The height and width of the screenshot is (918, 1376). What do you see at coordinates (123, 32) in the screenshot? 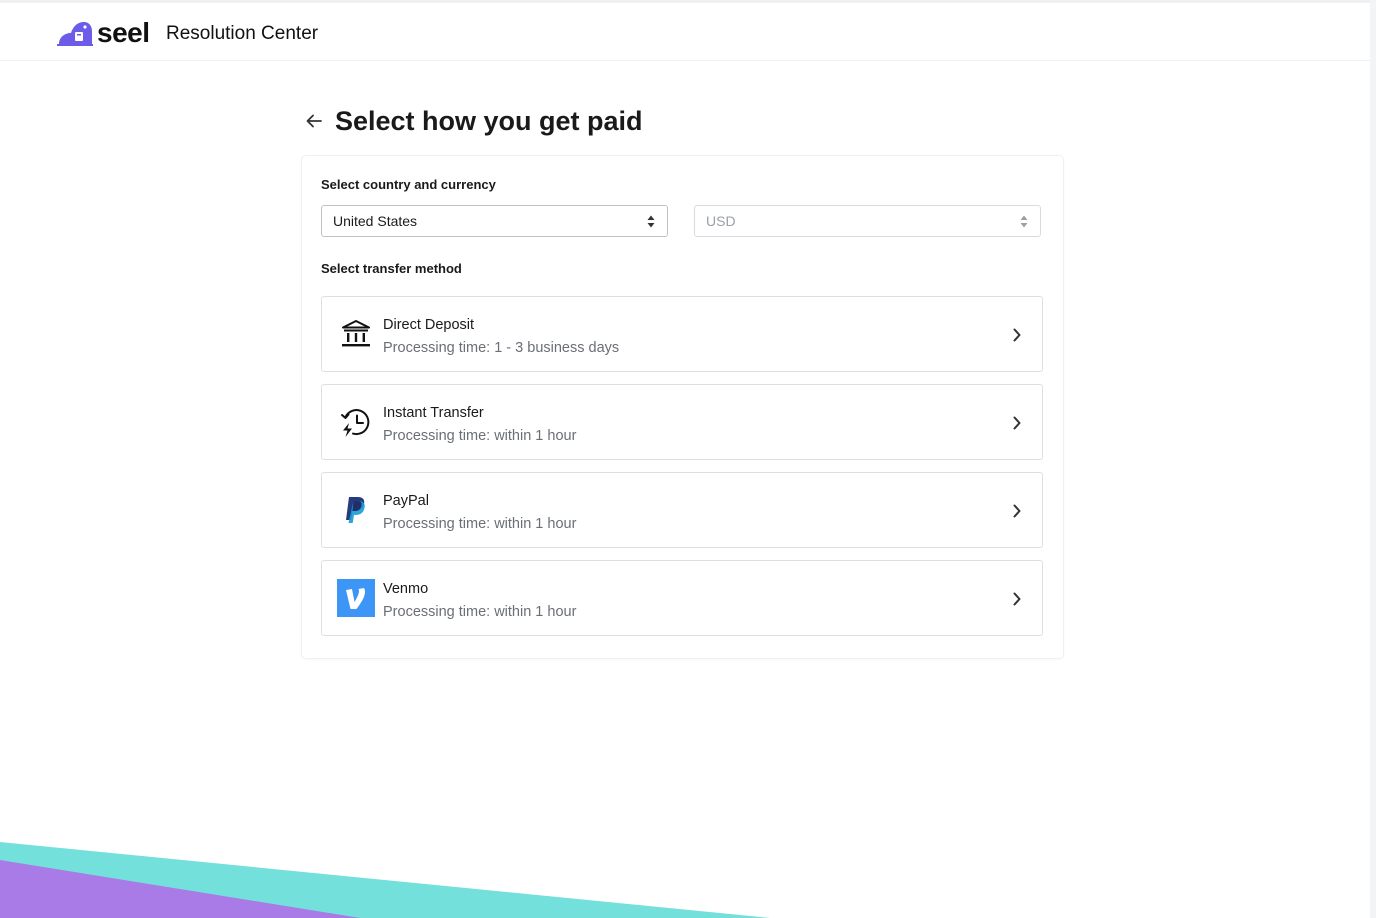
I see `logo-wordmark: seel` at bounding box center [123, 32].